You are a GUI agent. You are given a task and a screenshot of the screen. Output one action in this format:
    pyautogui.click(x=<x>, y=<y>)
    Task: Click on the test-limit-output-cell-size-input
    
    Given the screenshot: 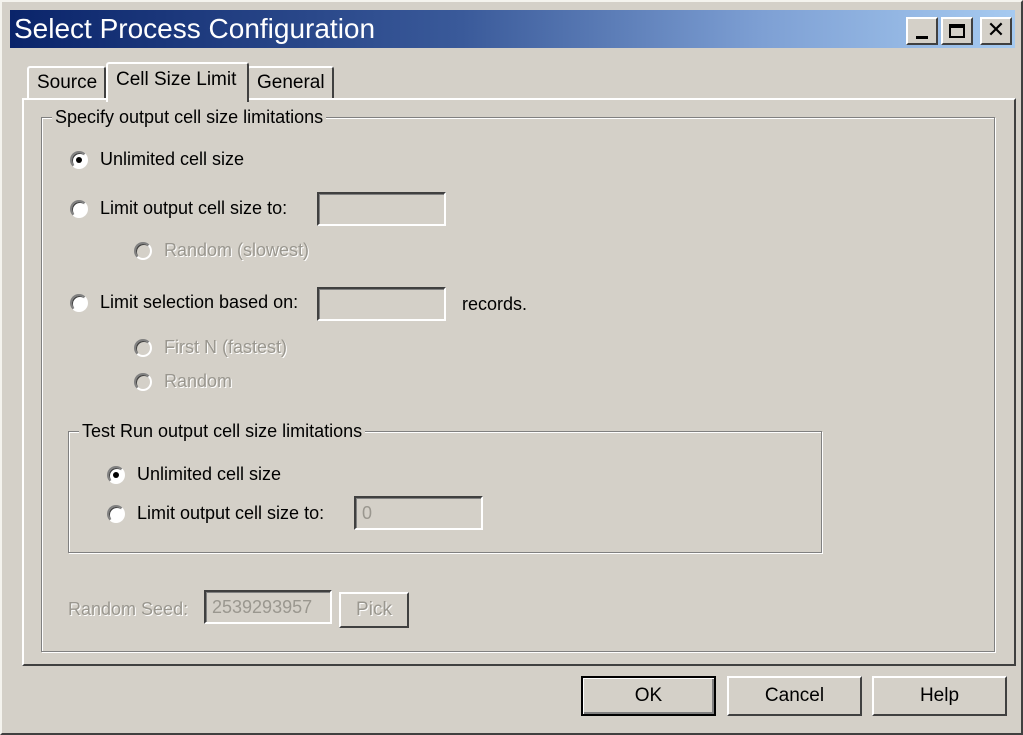 What is the action you would take?
    pyautogui.click(x=418, y=513)
    